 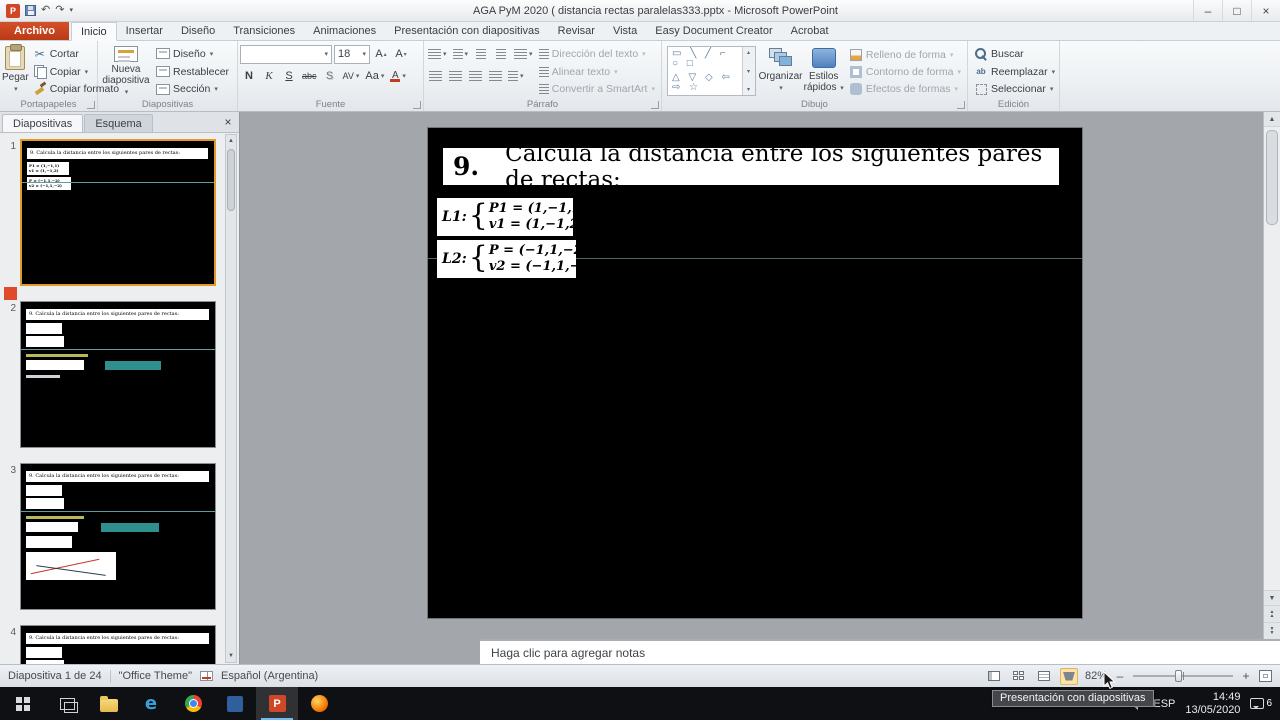 I want to click on columns-button: ▾, so click(x=516, y=76).